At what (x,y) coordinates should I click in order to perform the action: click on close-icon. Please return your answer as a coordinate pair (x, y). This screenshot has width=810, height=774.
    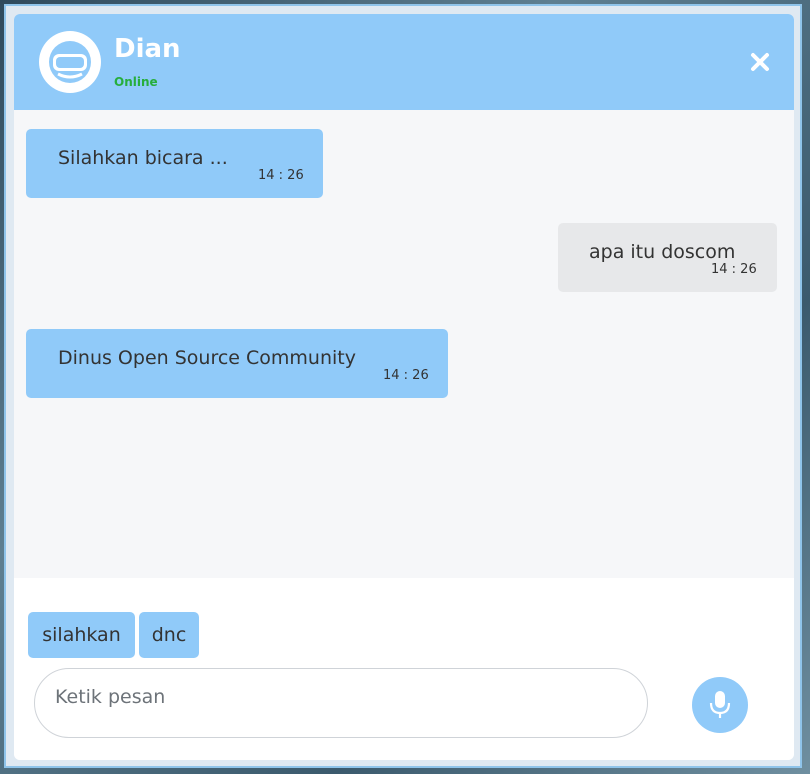
    Looking at the image, I should click on (760, 62).